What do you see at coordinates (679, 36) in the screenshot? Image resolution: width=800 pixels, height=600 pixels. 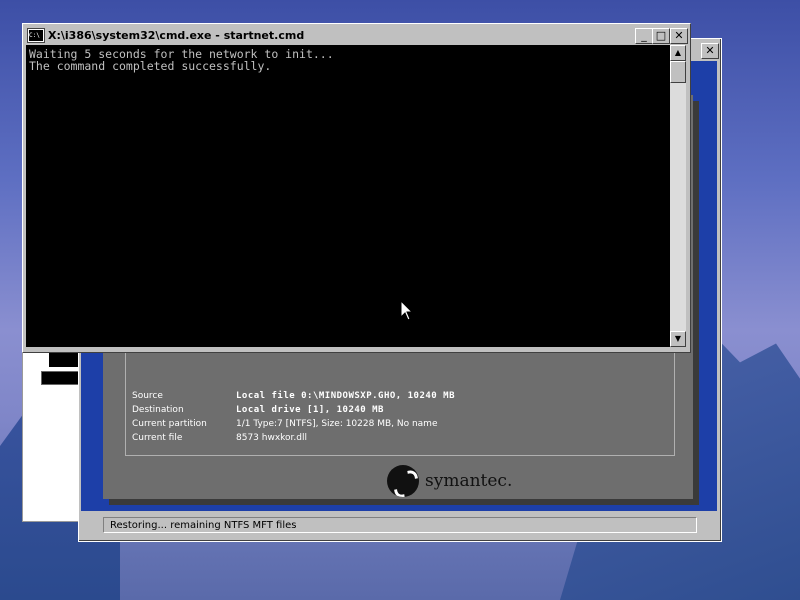 I see `close-button: ✕` at bounding box center [679, 36].